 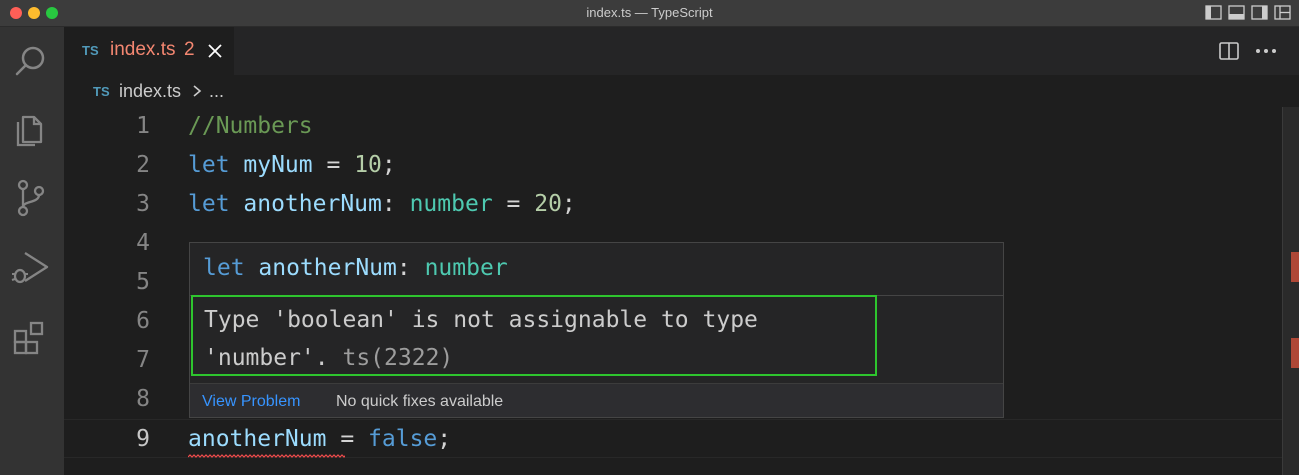 What do you see at coordinates (278, 165) in the screenshot?
I see `code-token: myNum` at bounding box center [278, 165].